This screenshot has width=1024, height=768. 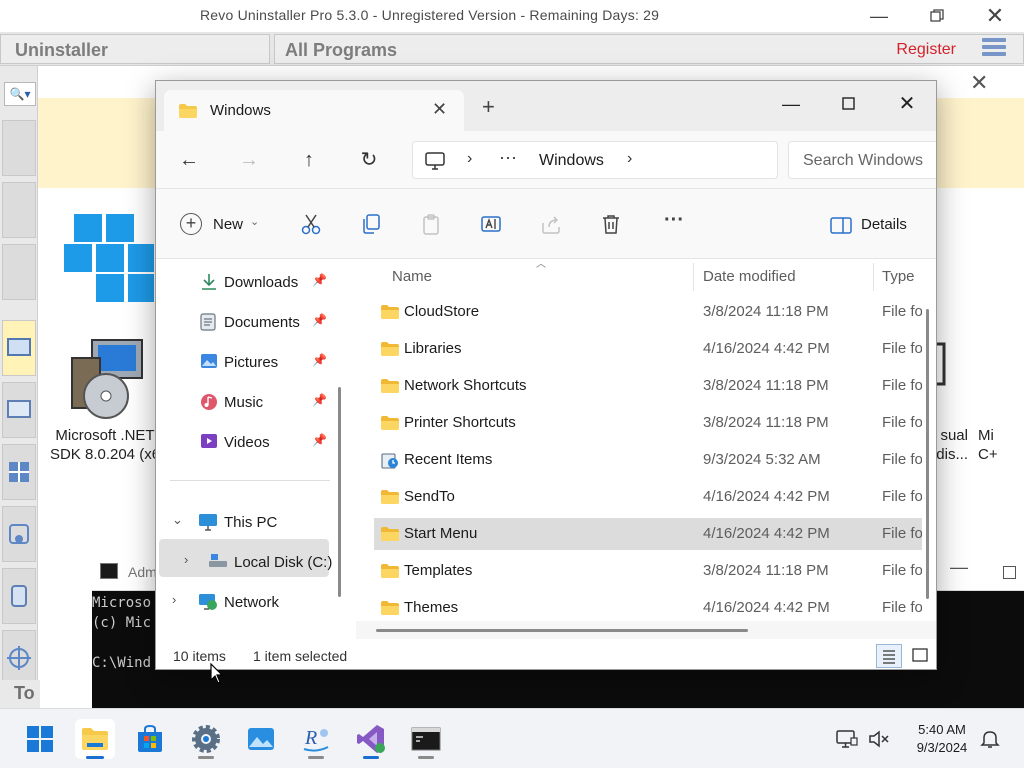 What do you see at coordinates (339, 492) in the screenshot?
I see `nav-scrollbar` at bounding box center [339, 492].